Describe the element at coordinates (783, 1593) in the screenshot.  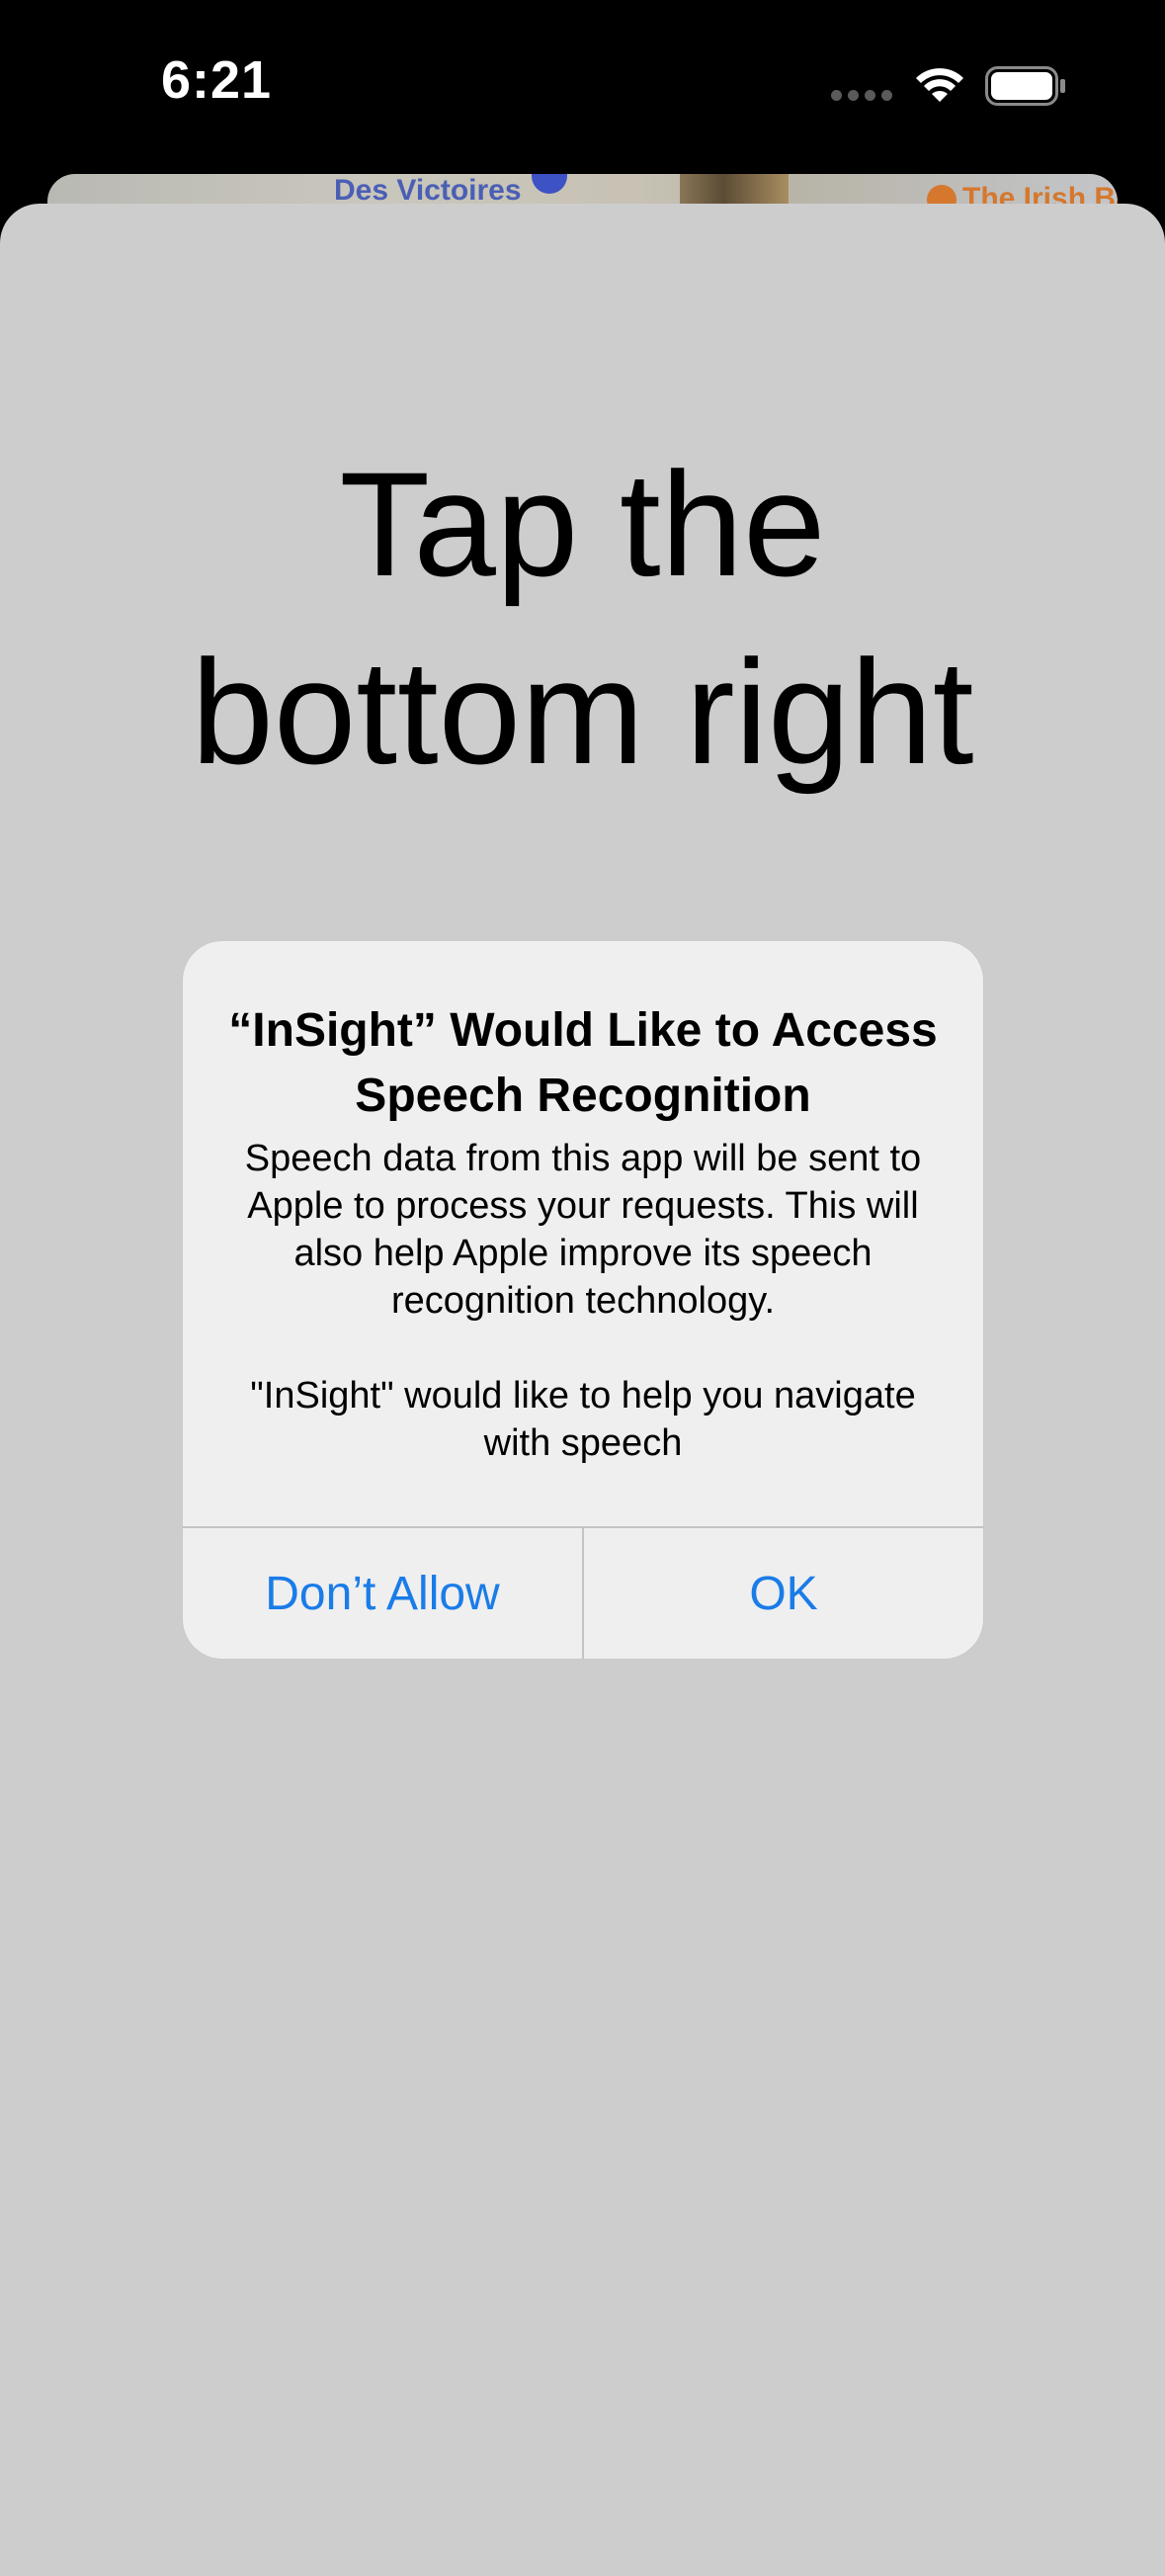
I see `ok-button: OK` at that location.